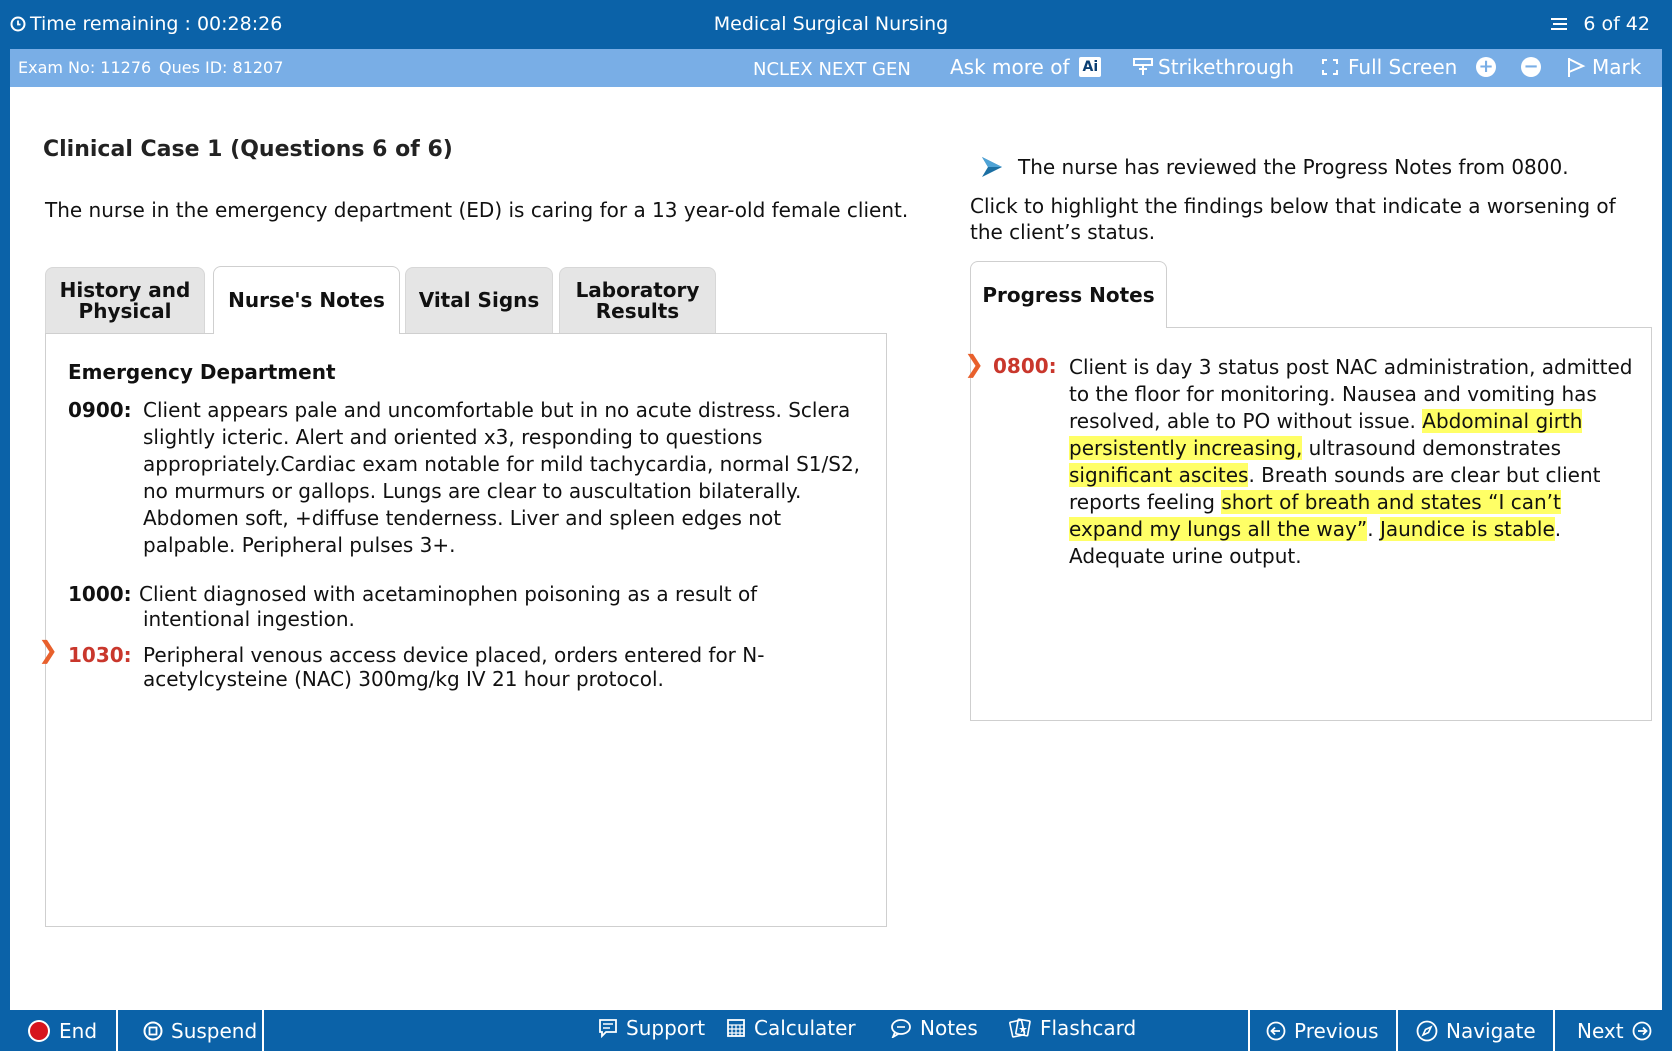 This screenshot has width=1672, height=1051. What do you see at coordinates (299, 545) in the screenshot?
I see `note-line: palpable. Peripheral pulses 3+.` at bounding box center [299, 545].